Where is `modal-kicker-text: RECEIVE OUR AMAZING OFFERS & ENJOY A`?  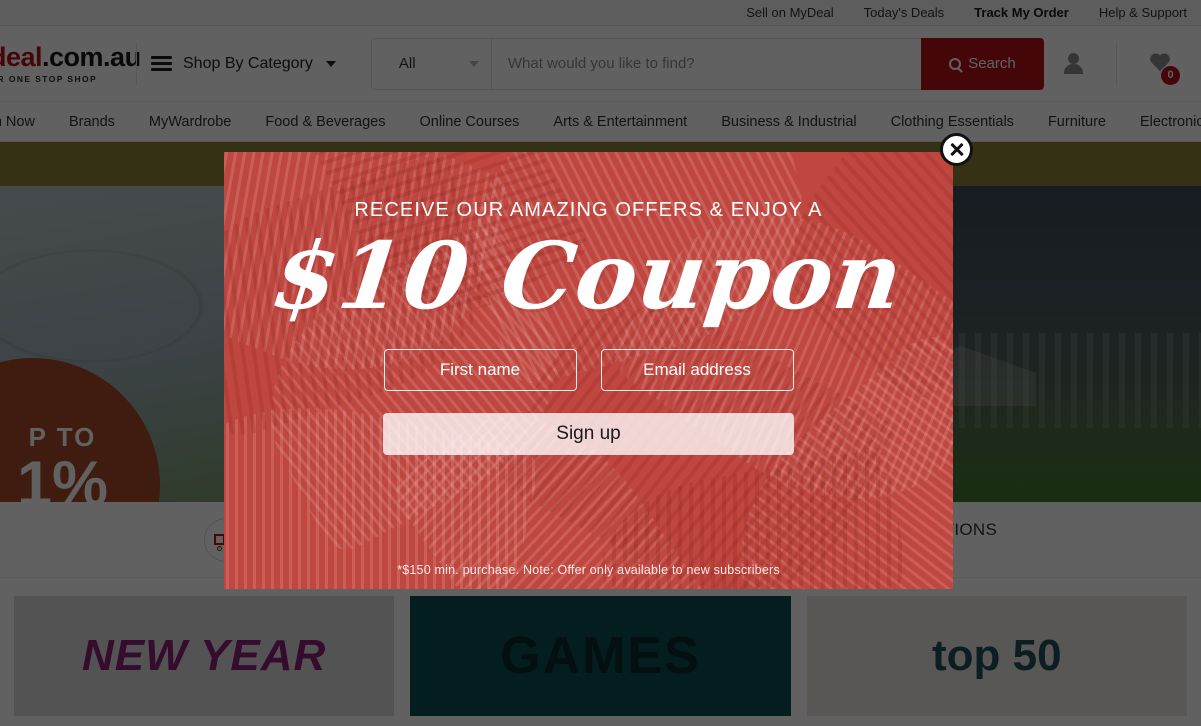
modal-kicker-text: RECEIVE OUR AMAZING OFFERS & ENJOY A is located at coordinates (588, 210).